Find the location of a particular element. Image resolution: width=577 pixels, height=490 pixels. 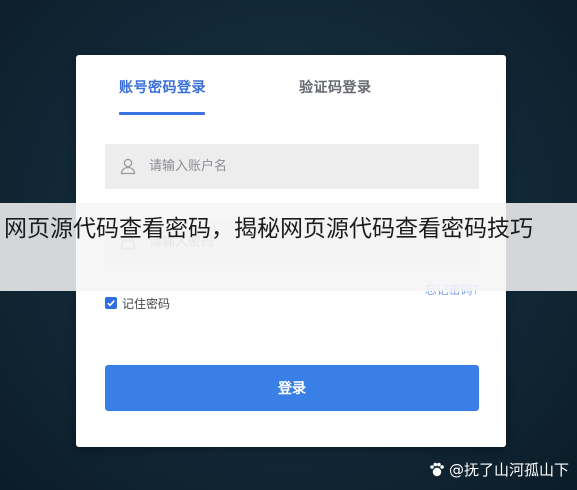

username-input is located at coordinates (309, 166).